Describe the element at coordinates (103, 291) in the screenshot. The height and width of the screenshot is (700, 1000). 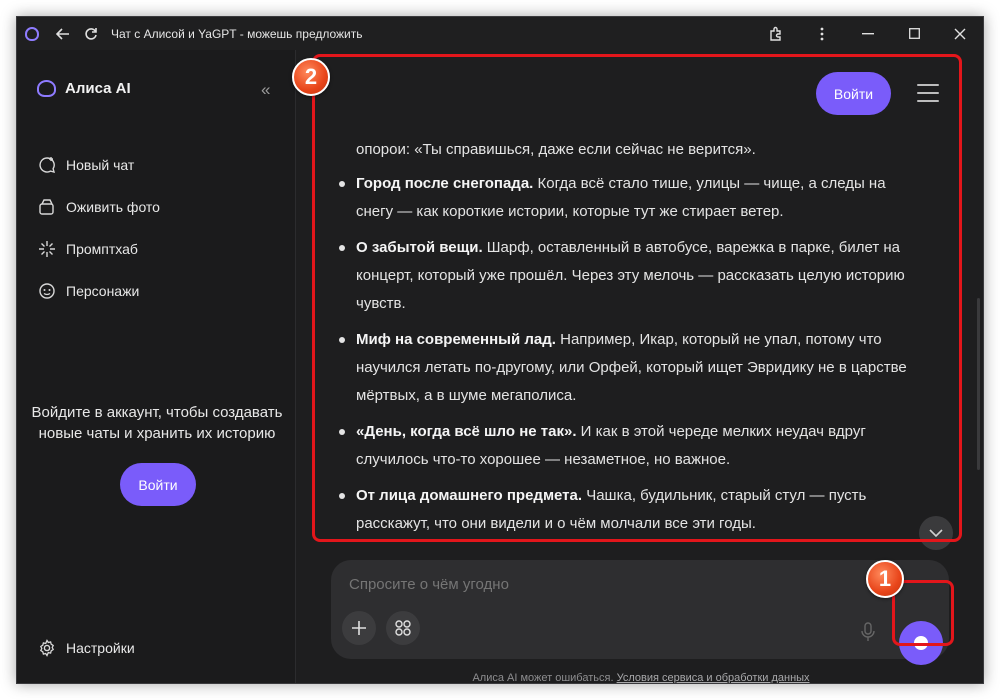
I see `sidebar-item-label: Персонажи` at that location.